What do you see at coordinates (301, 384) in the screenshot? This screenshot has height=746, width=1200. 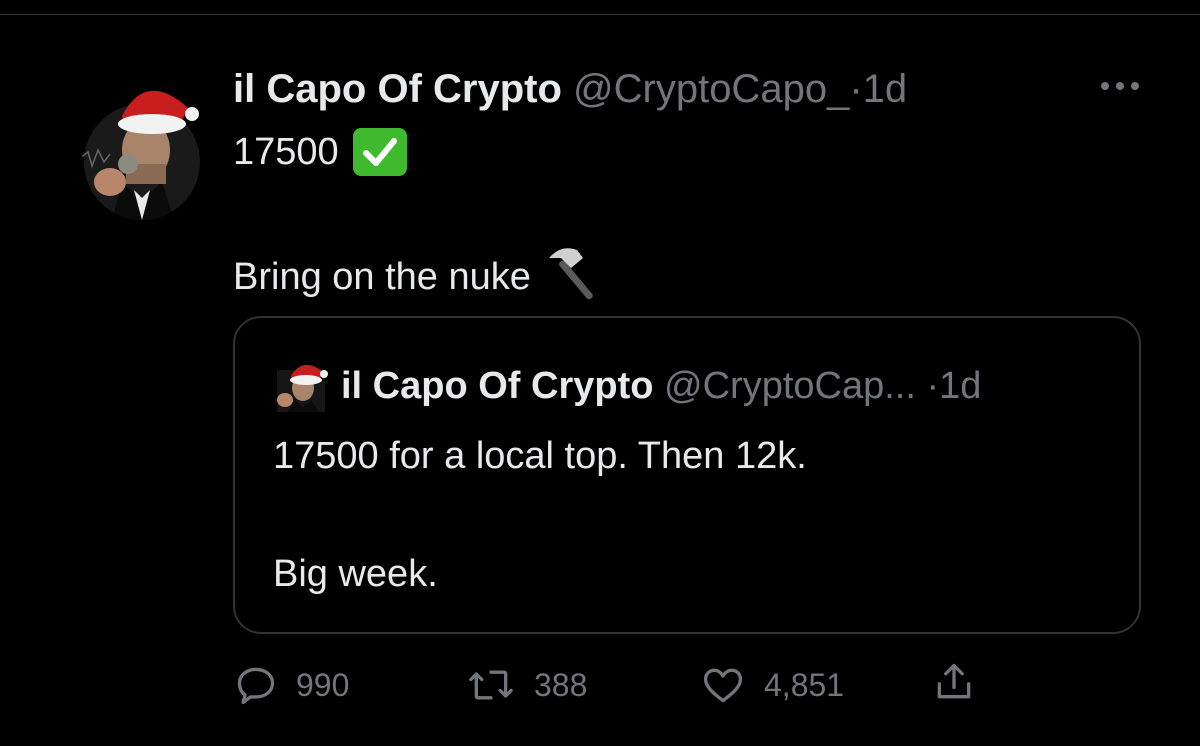 I see `quoted-author-avatar` at bounding box center [301, 384].